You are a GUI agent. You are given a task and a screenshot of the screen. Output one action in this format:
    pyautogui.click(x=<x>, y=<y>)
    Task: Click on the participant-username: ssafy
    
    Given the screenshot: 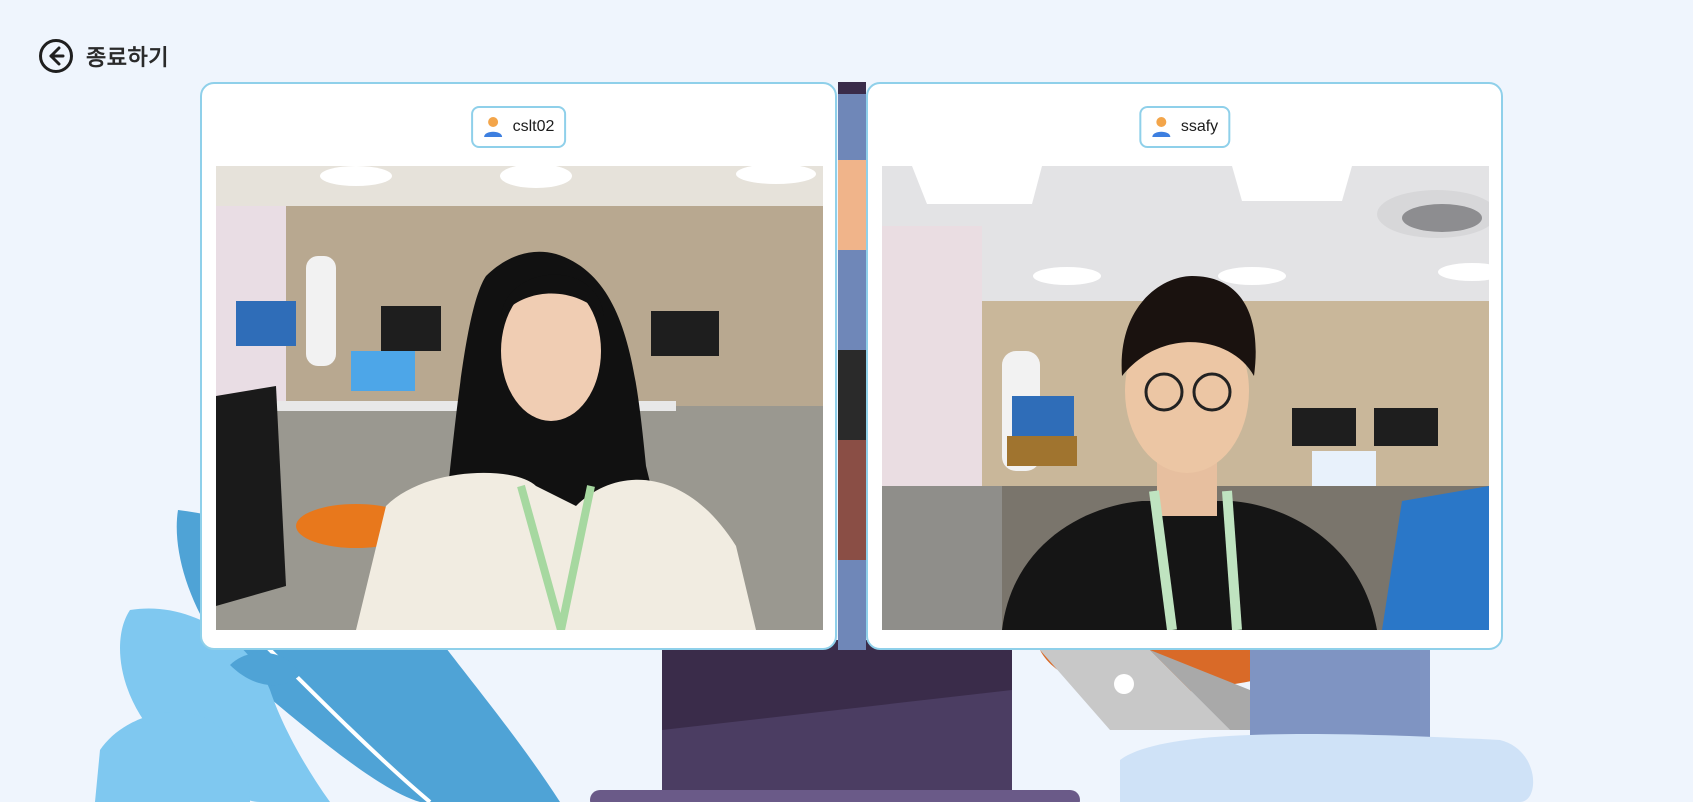 What is the action you would take?
    pyautogui.click(x=1199, y=126)
    